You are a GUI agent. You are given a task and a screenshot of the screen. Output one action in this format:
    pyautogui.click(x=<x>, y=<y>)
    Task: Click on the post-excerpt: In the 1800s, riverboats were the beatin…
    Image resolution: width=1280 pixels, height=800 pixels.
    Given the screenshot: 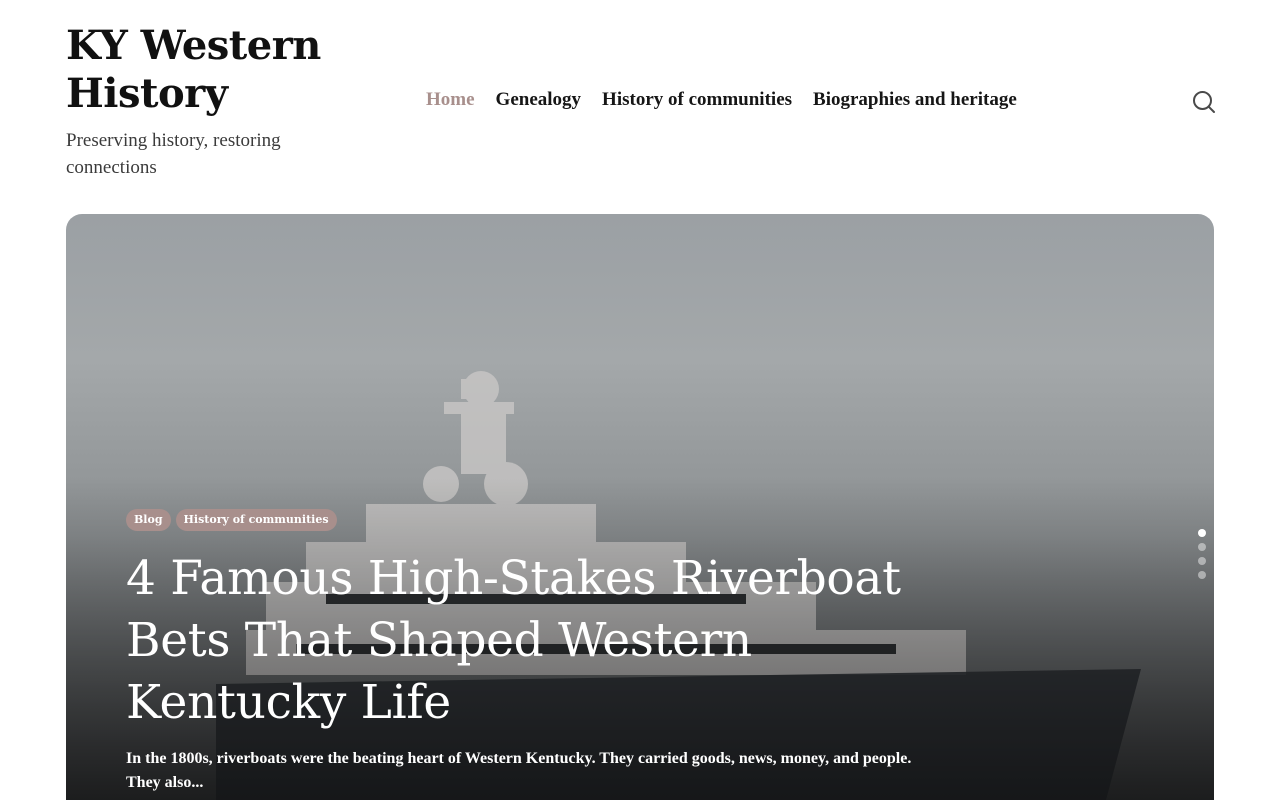 What is the action you would take?
    pyautogui.click(x=519, y=770)
    